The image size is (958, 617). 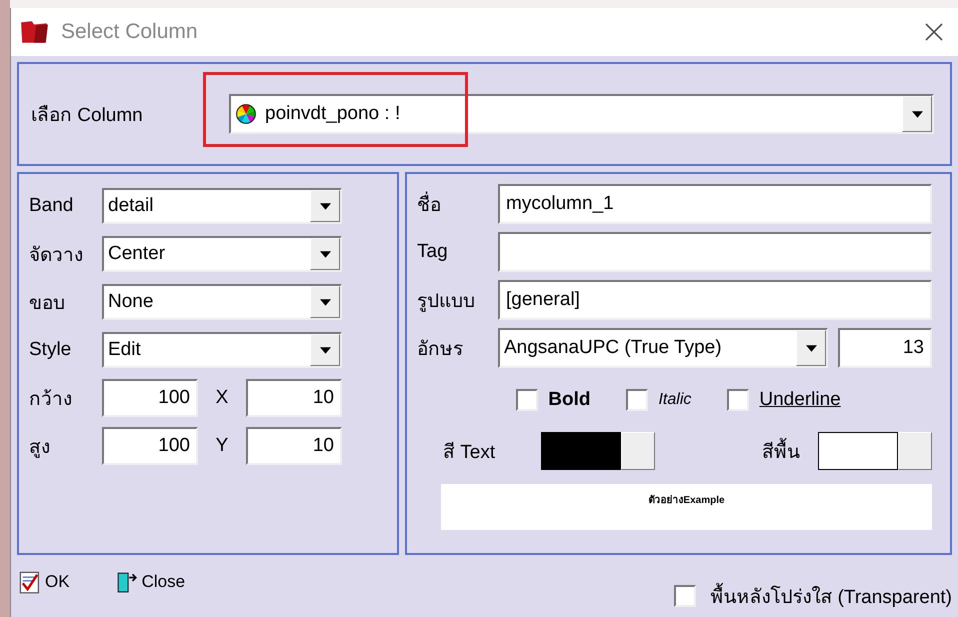 I want to click on font-dropdown: AngsanaUPC (True Type), so click(x=663, y=348).